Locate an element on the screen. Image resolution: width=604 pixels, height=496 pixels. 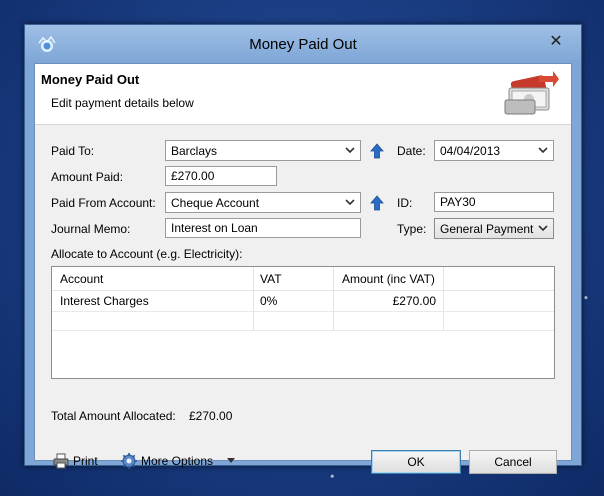
table-cell-vat: 0% is located at coordinates (295, 301).